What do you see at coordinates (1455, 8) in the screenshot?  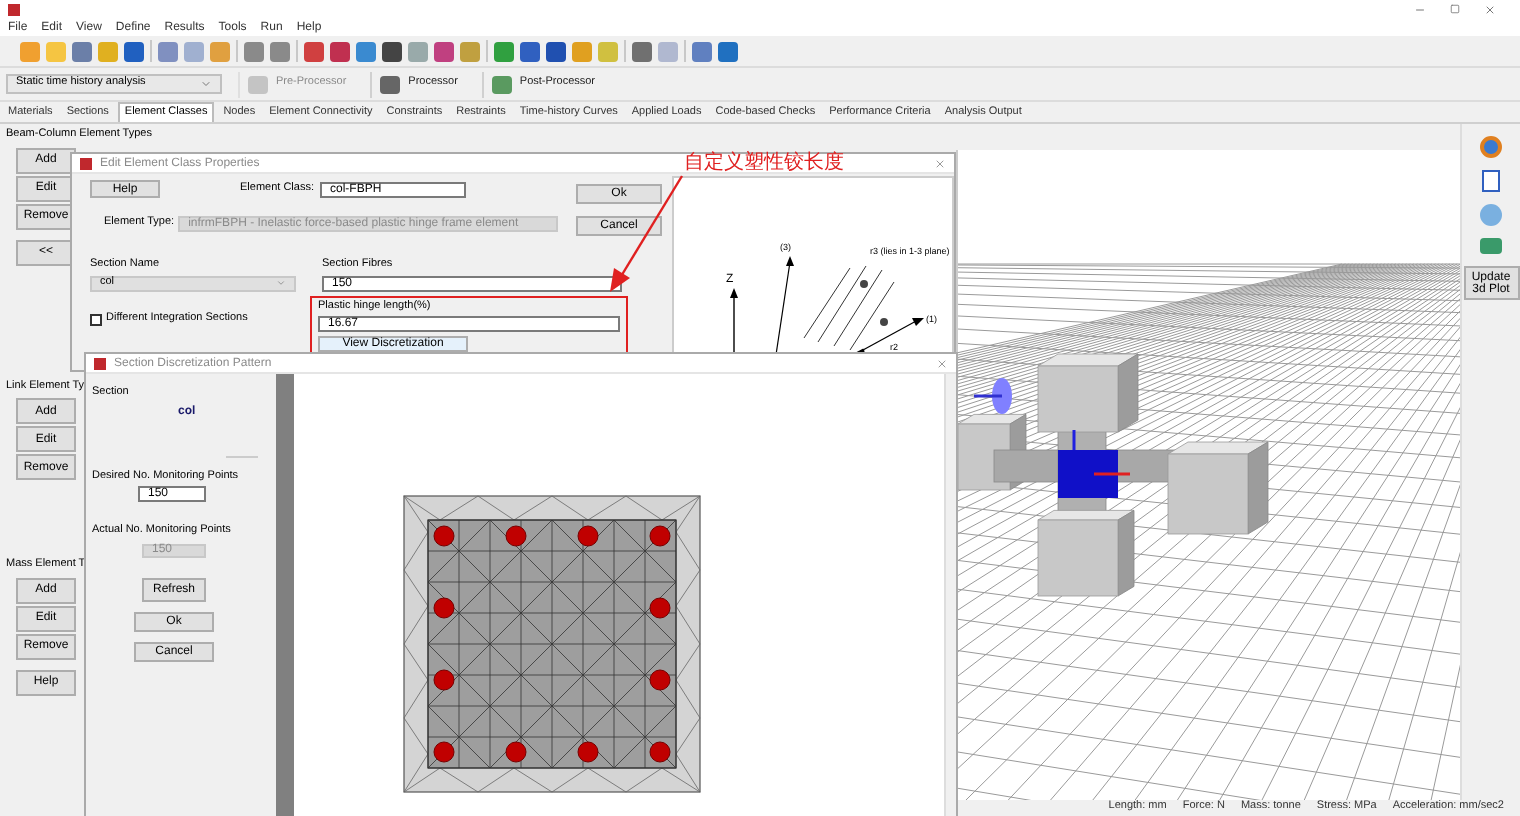 I see `restore-icon` at bounding box center [1455, 8].